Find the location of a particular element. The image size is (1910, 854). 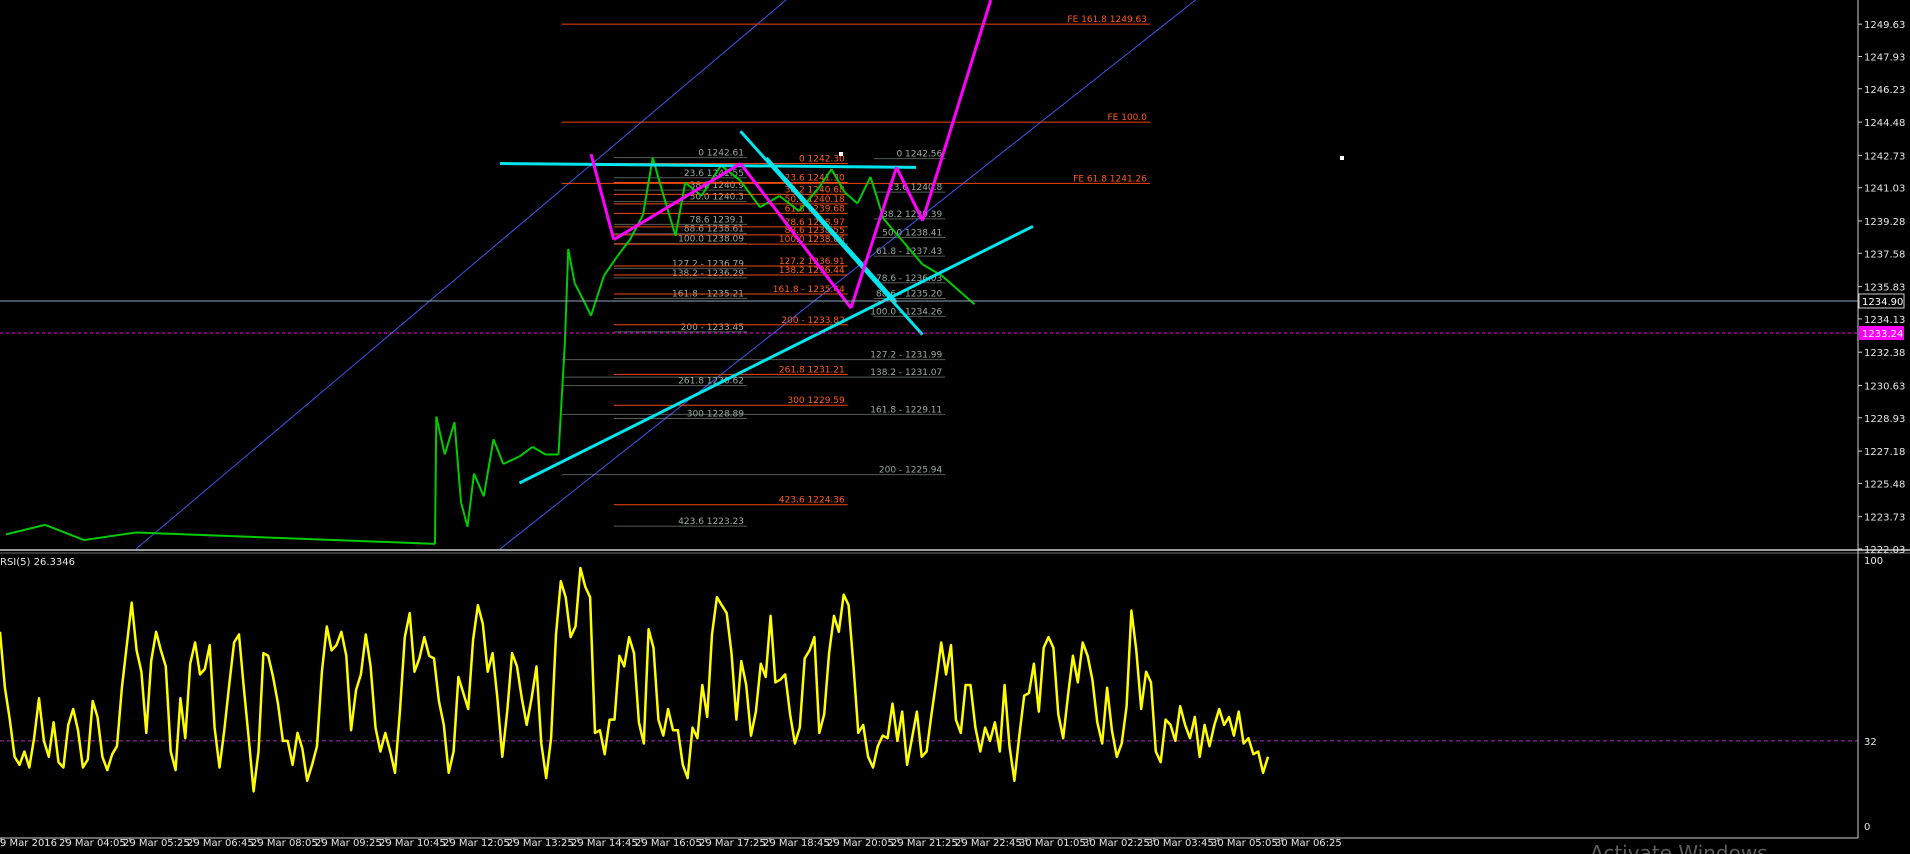

price-tick-label: 1223.73 is located at coordinates (1884, 518).